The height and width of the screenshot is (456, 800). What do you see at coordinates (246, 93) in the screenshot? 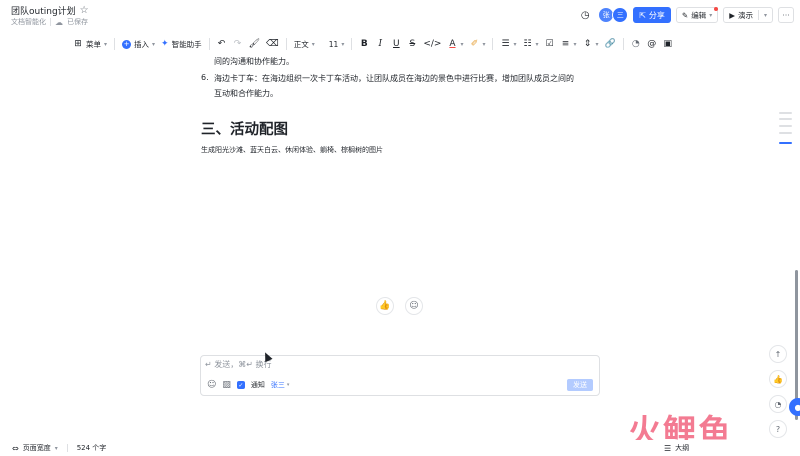
I see `list-item-text-continued: 互动和合作能力。` at bounding box center [246, 93].